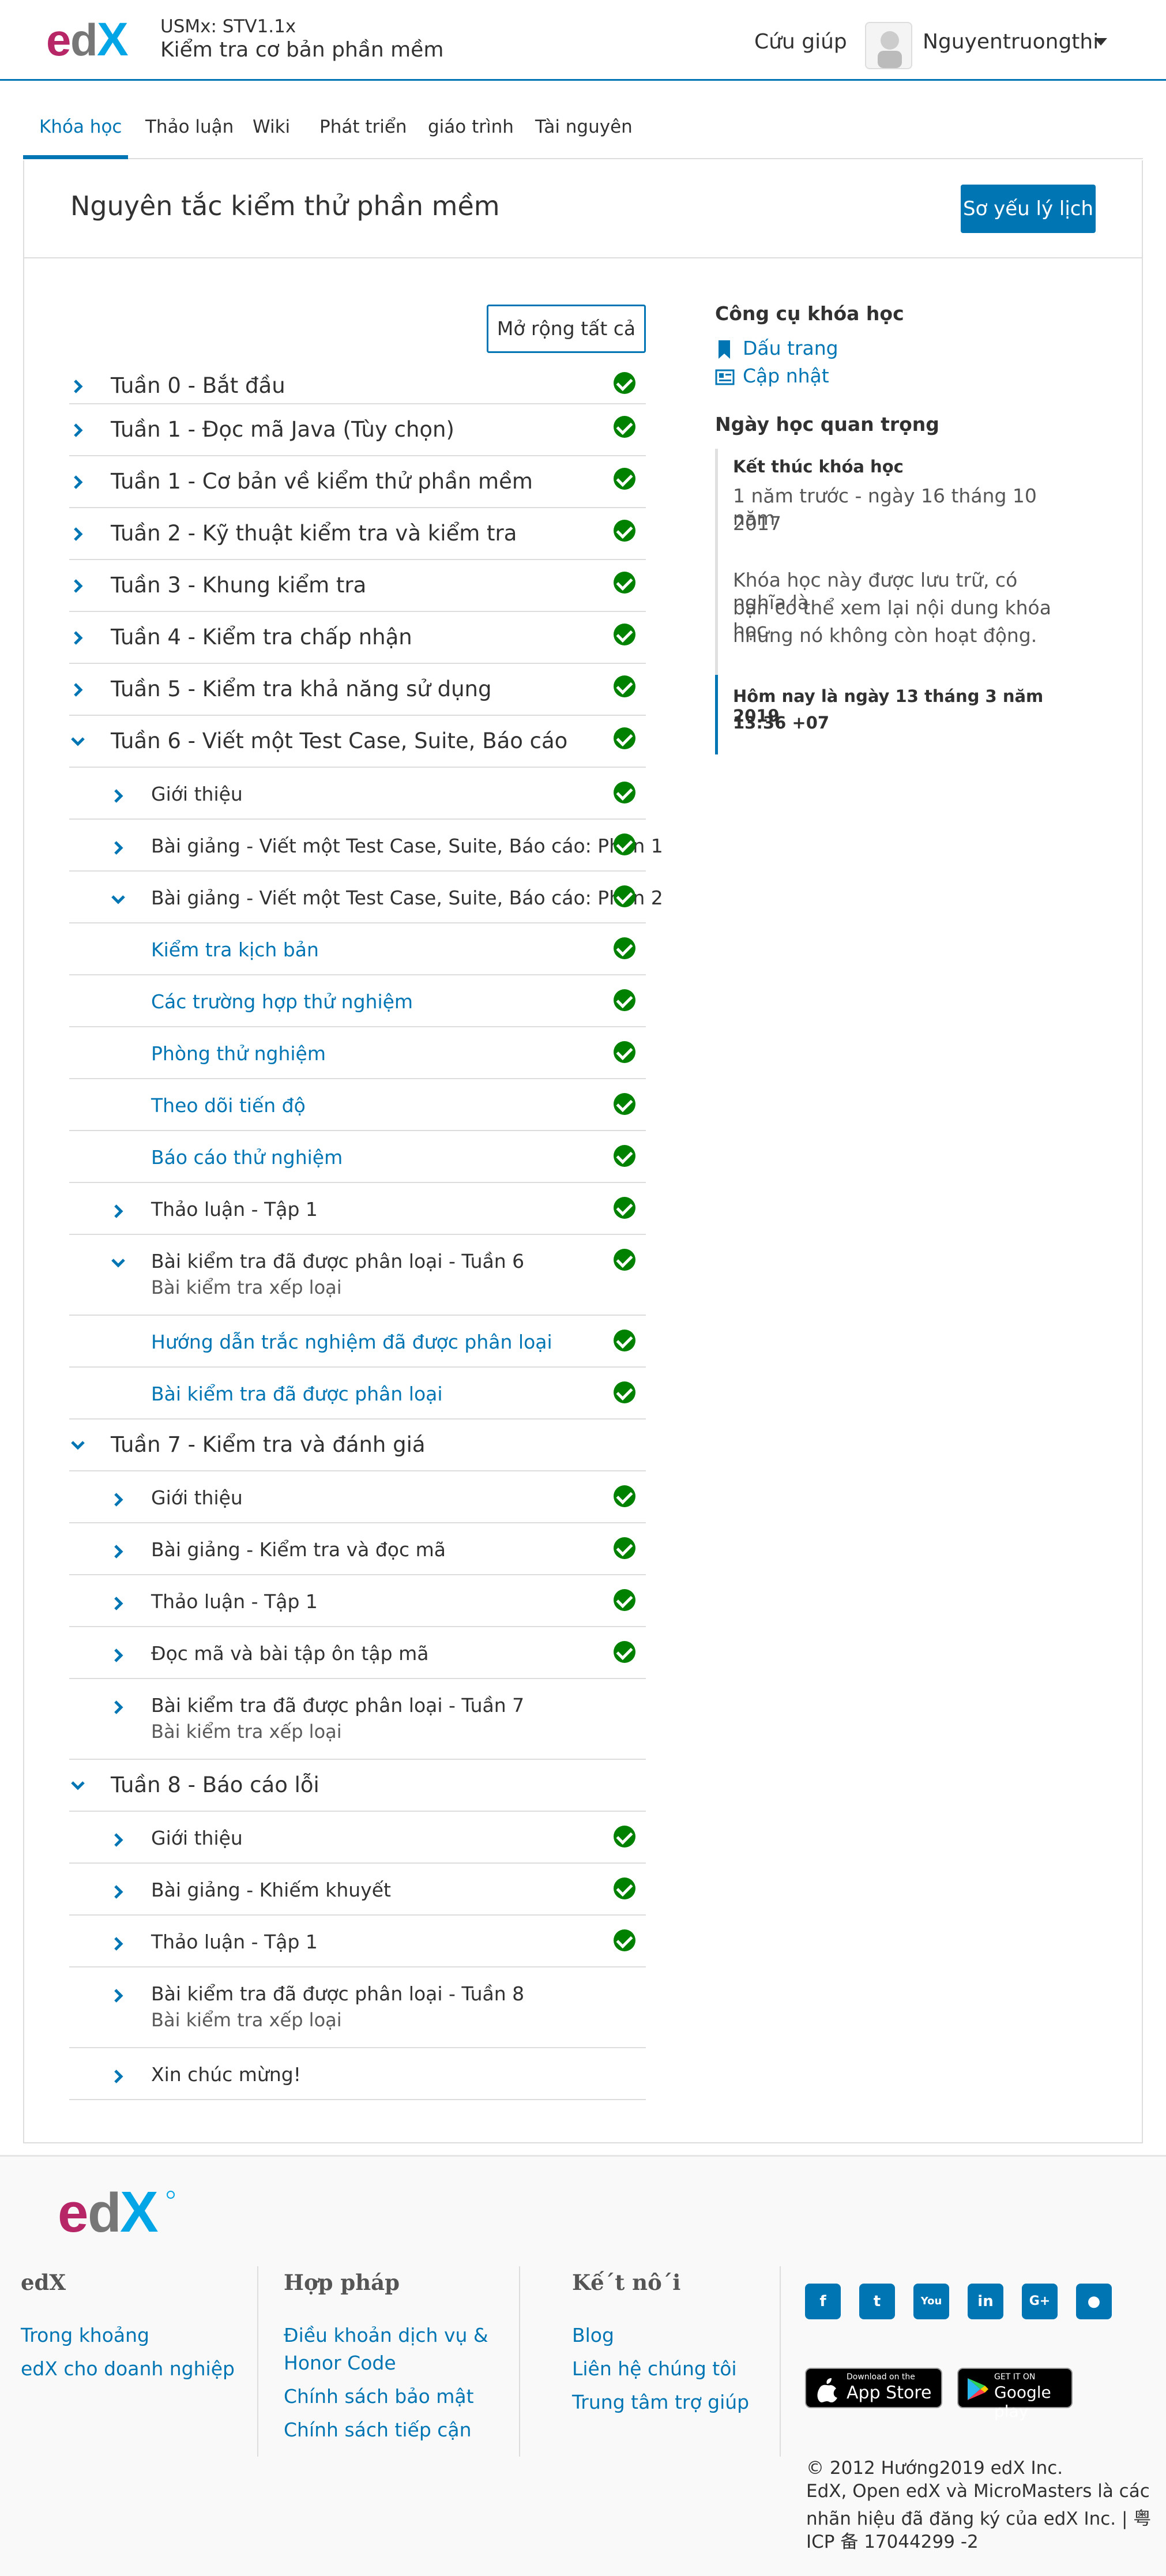  Describe the element at coordinates (892, 2542) in the screenshot. I see `icp-line: ICP 备 17044299 -2` at that location.